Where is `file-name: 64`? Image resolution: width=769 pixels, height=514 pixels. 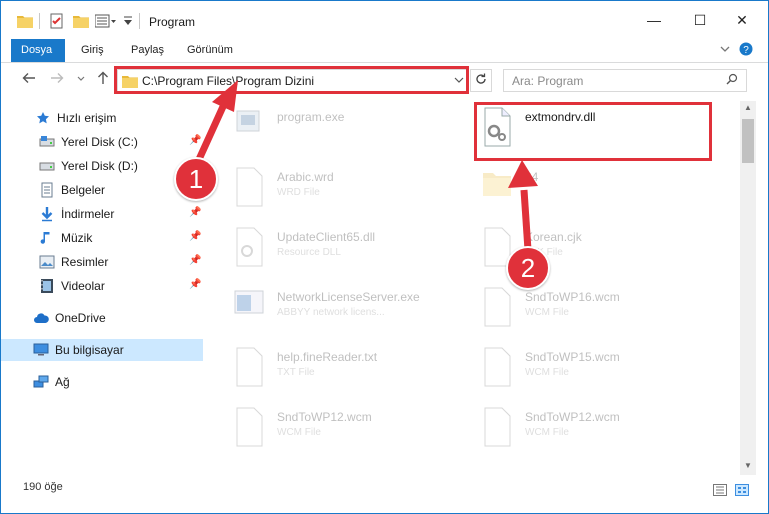 file-name: 64 is located at coordinates (532, 177).